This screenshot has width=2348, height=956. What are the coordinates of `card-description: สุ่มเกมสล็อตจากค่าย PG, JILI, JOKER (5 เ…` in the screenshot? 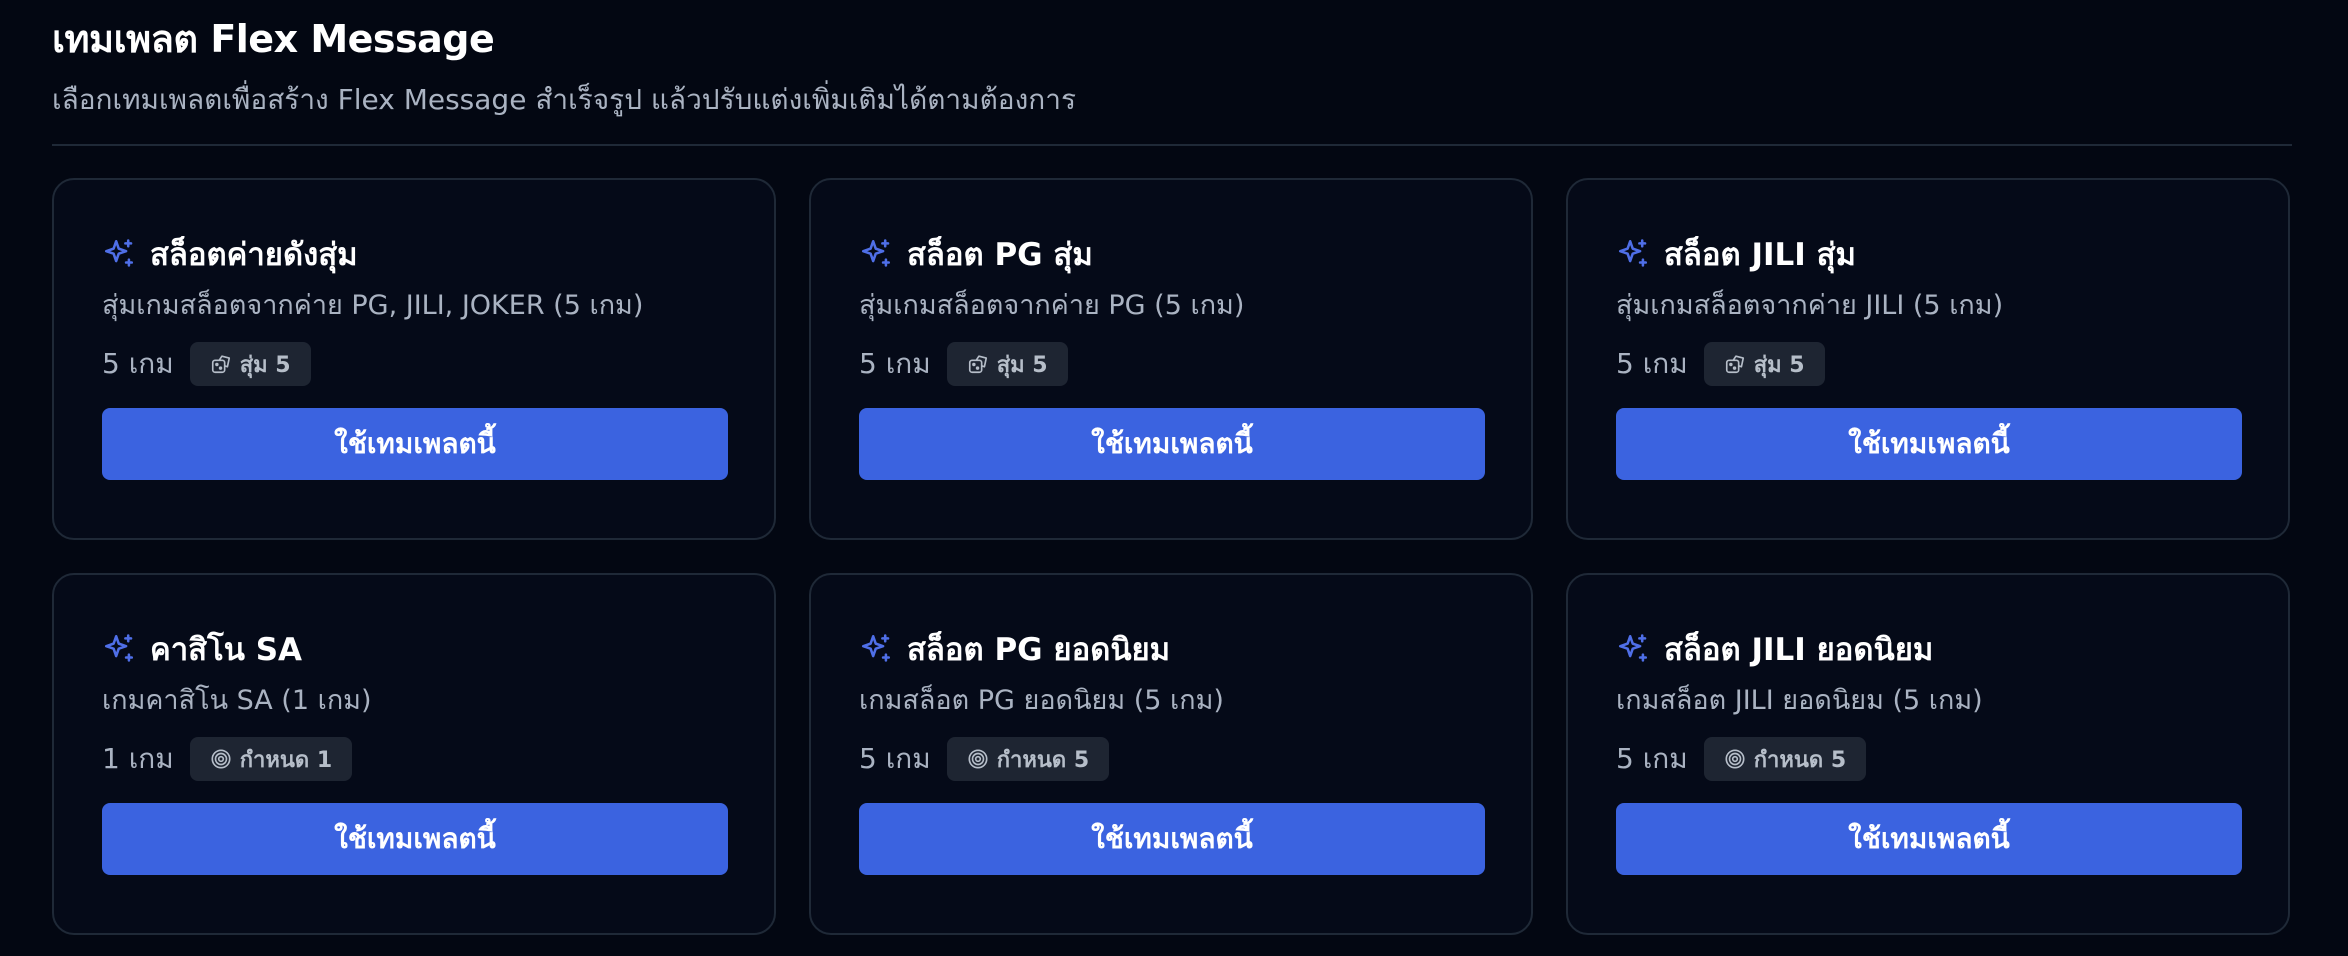 It's located at (373, 305).